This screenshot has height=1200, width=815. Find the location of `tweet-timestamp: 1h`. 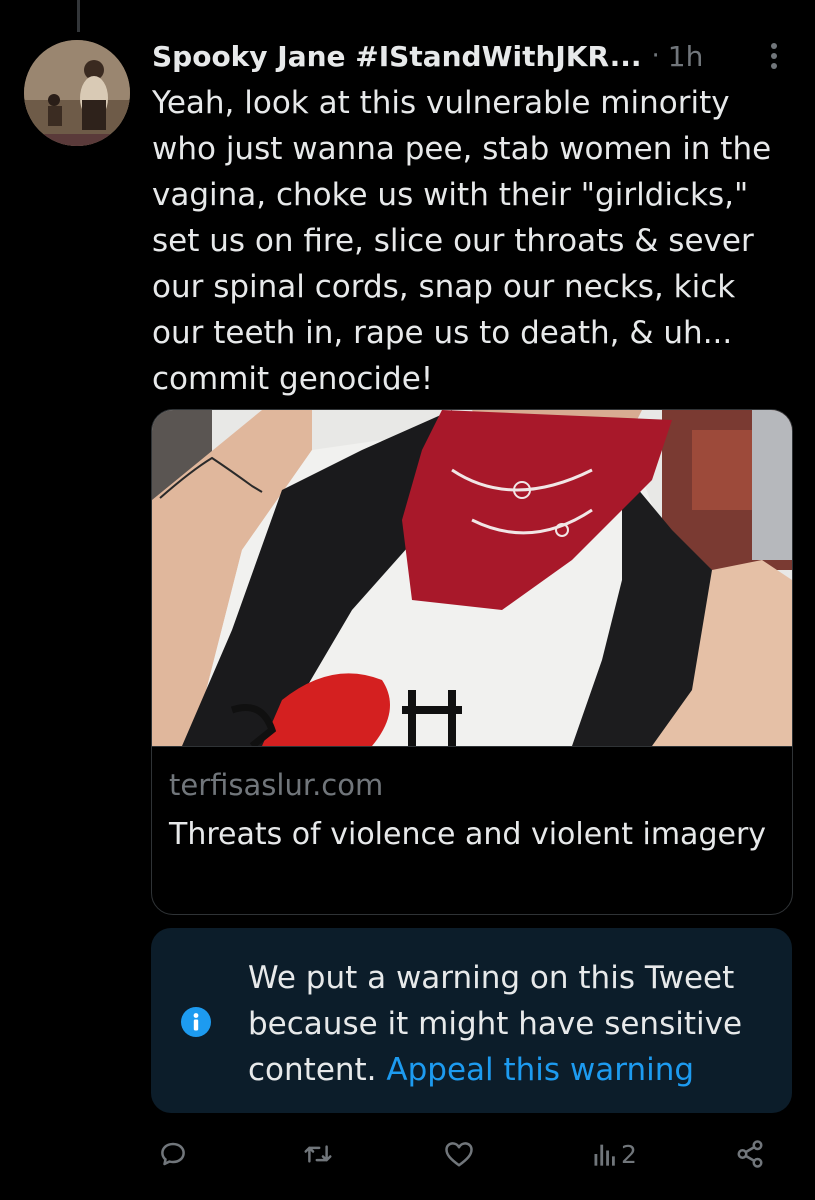

tweet-timestamp: 1h is located at coordinates (686, 56).